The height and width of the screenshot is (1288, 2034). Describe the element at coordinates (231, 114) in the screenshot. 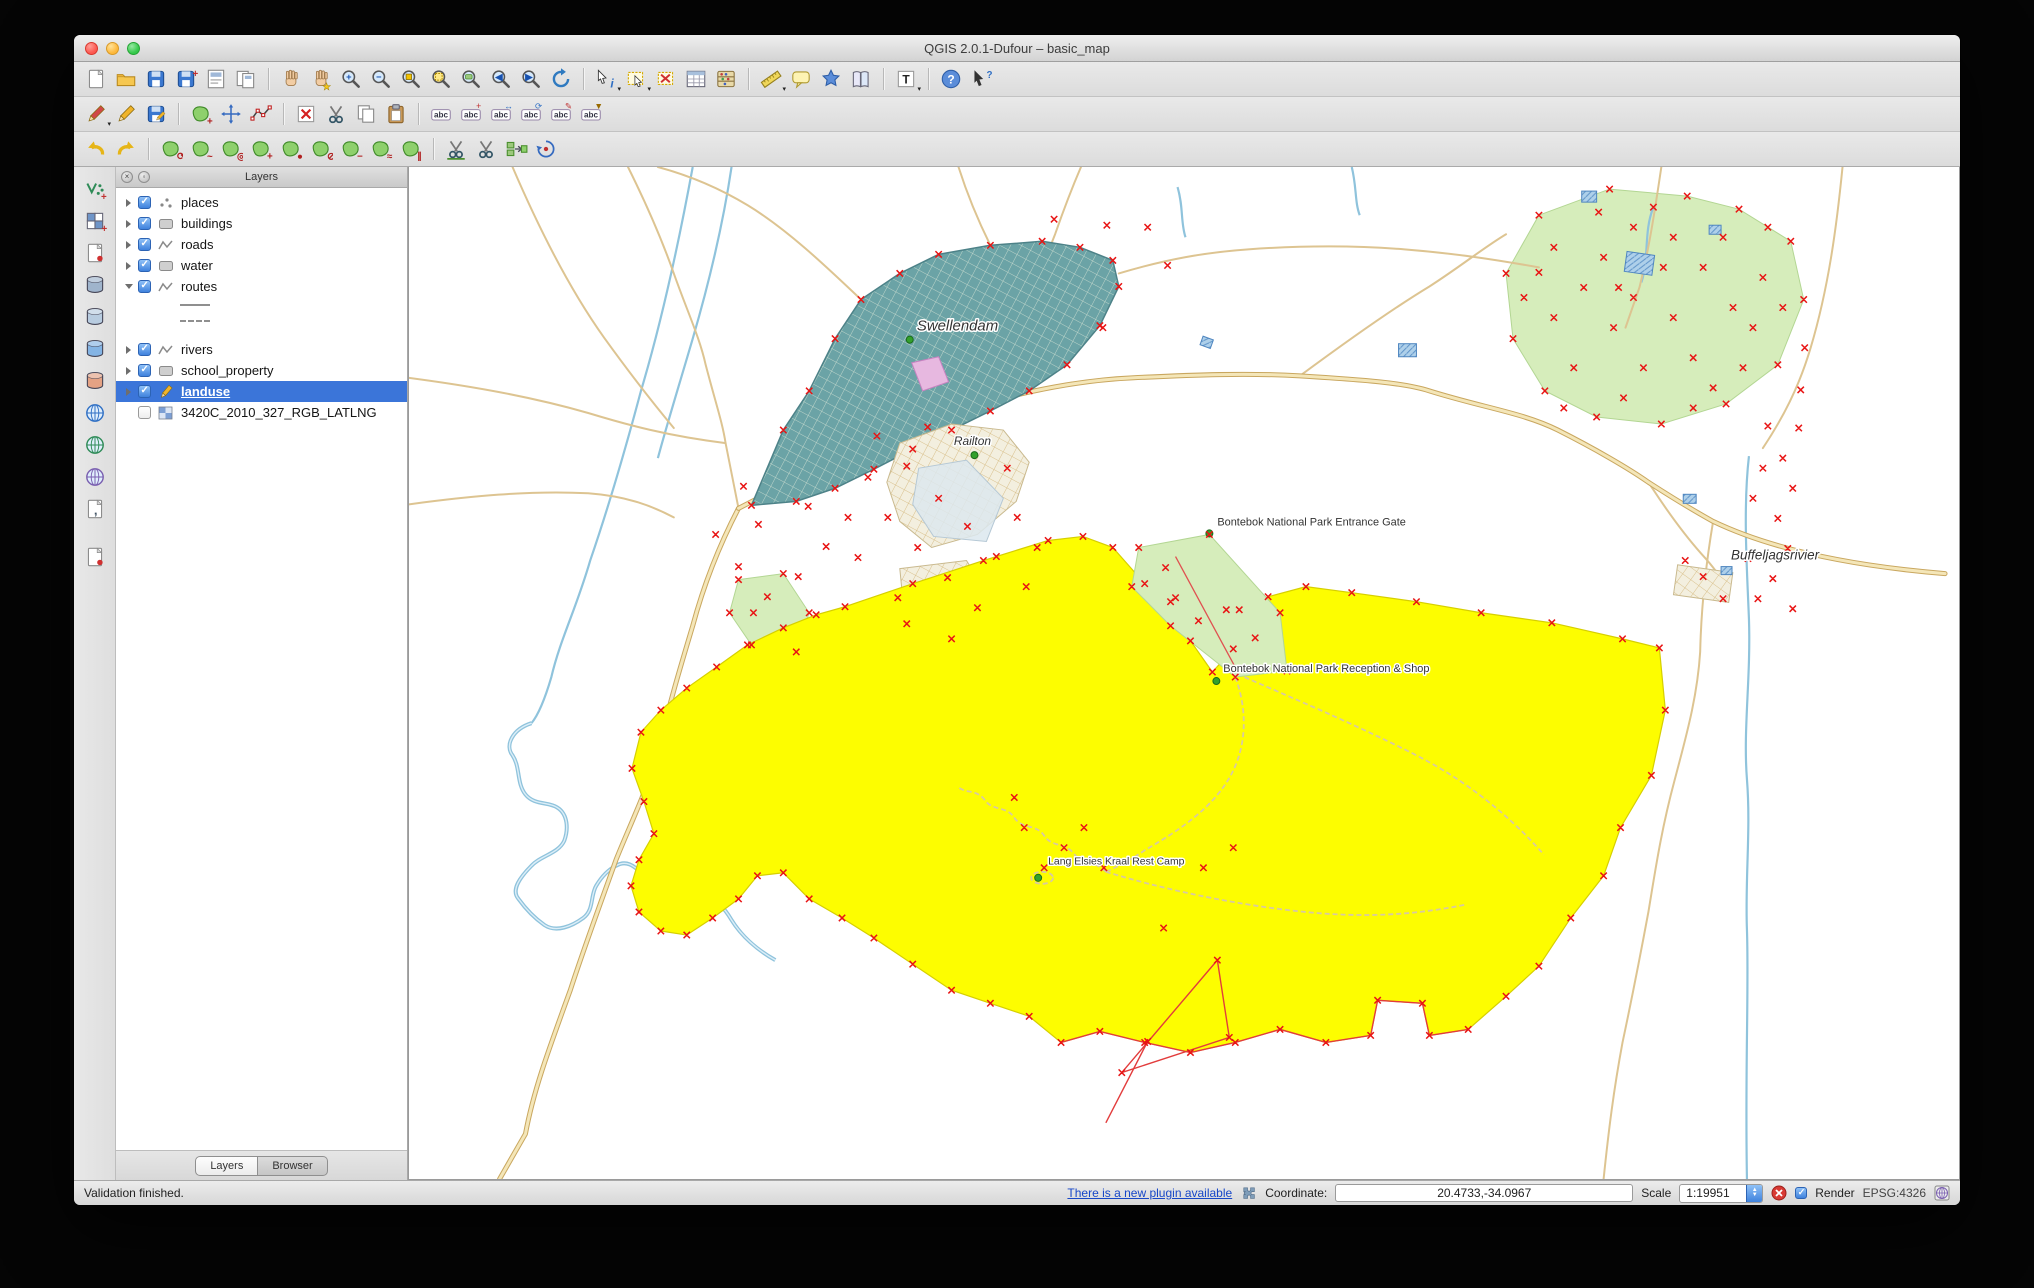

I see `move-feature-button` at that location.